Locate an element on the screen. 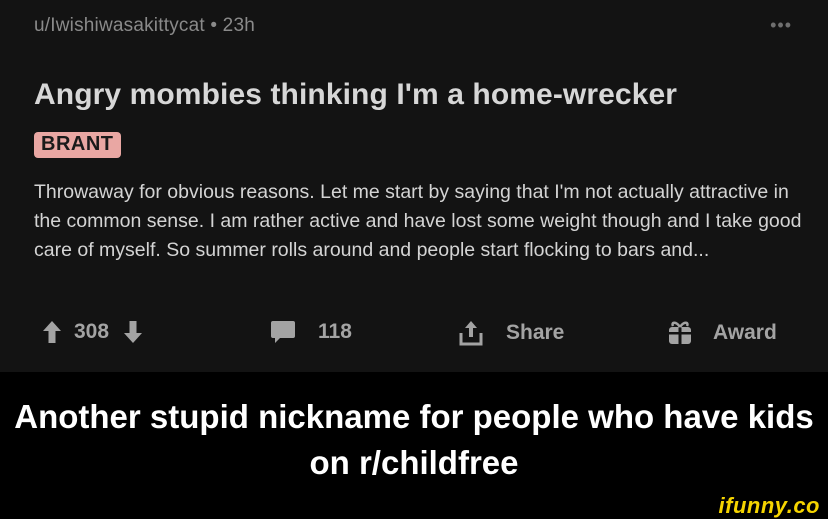 The height and width of the screenshot is (519, 828). share-icon is located at coordinates (471, 333).